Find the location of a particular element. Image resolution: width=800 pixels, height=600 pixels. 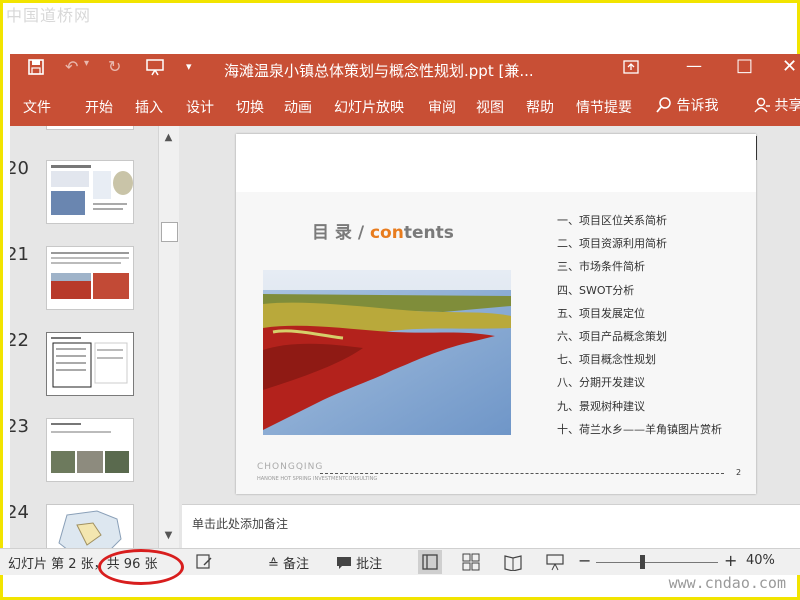

zoom-out-icon: − is located at coordinates (584, 560).